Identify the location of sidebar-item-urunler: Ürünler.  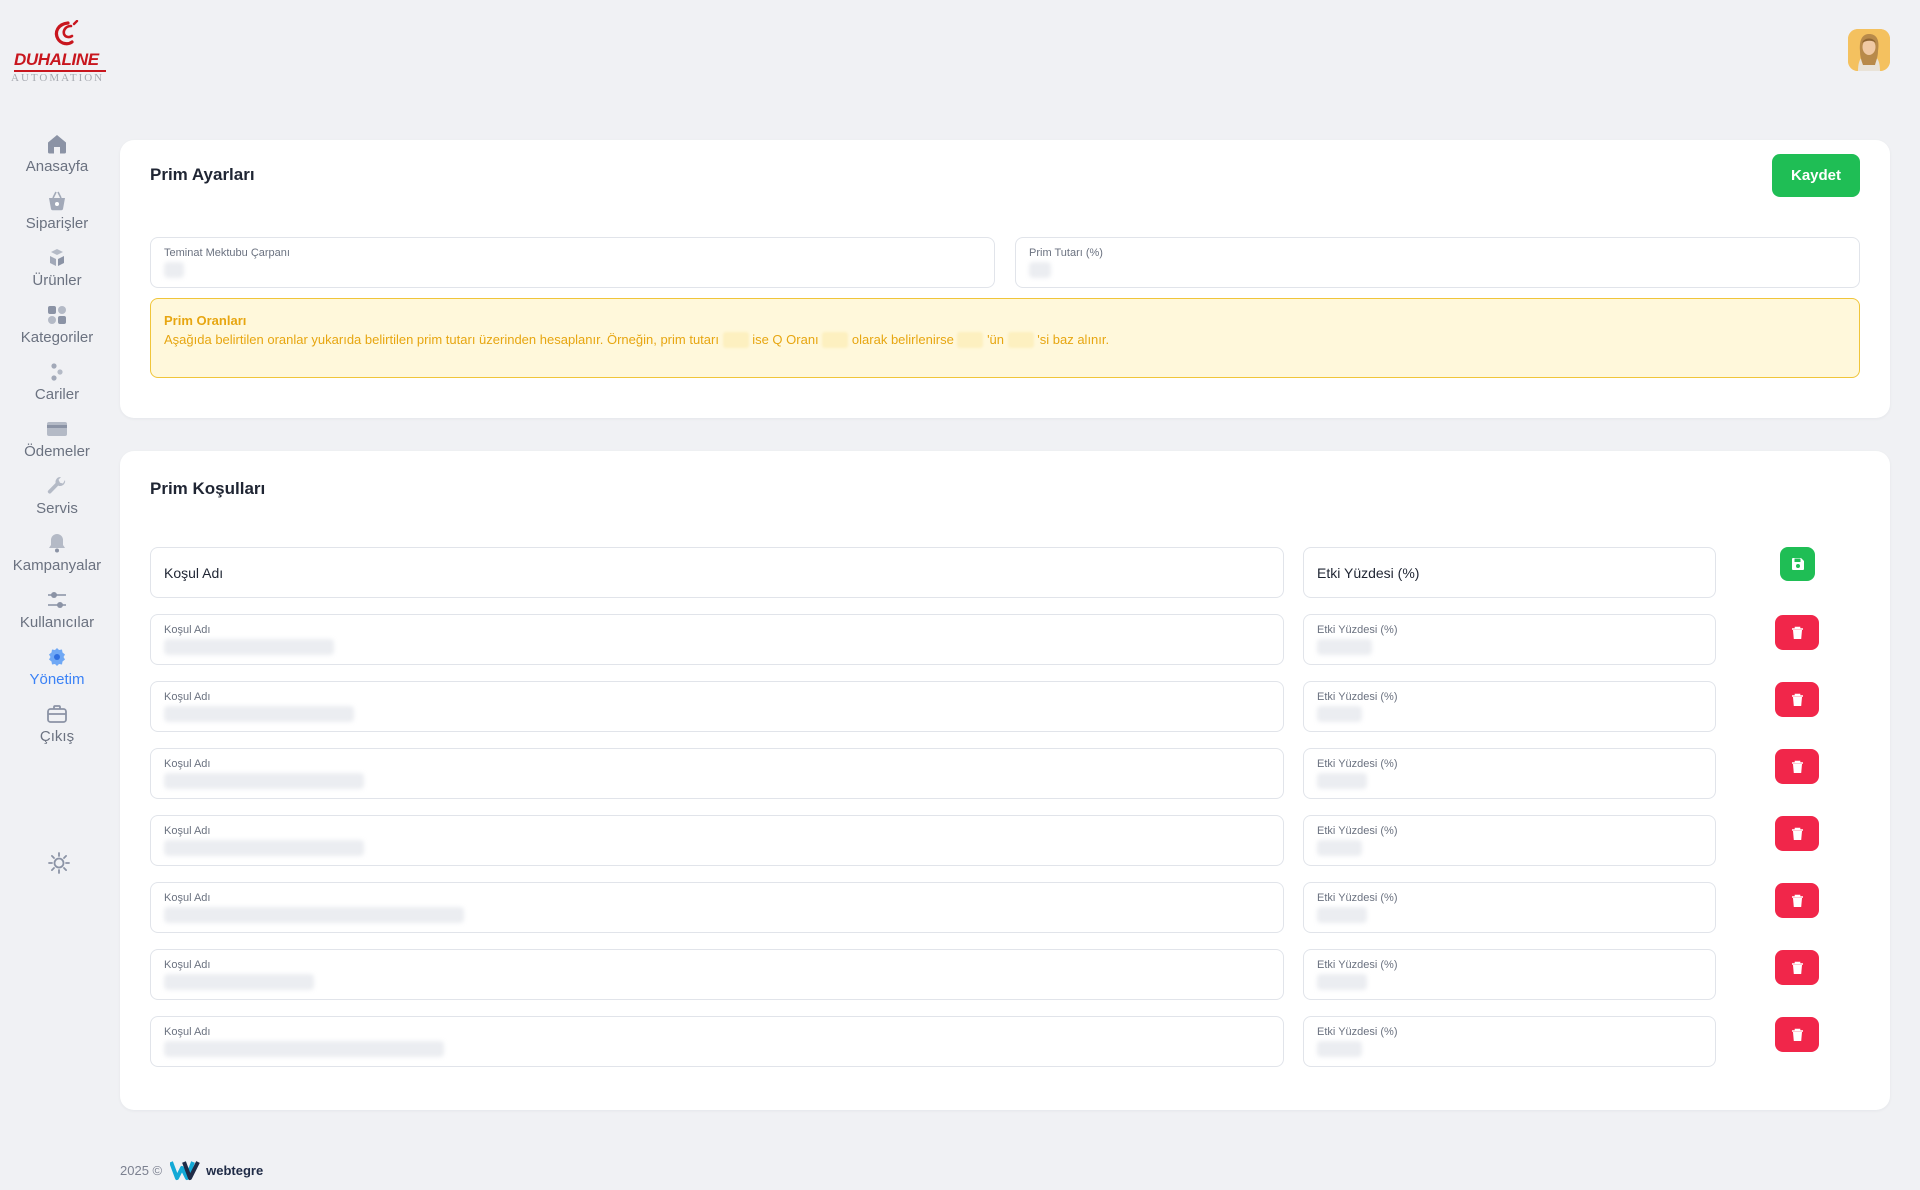
(57, 274).